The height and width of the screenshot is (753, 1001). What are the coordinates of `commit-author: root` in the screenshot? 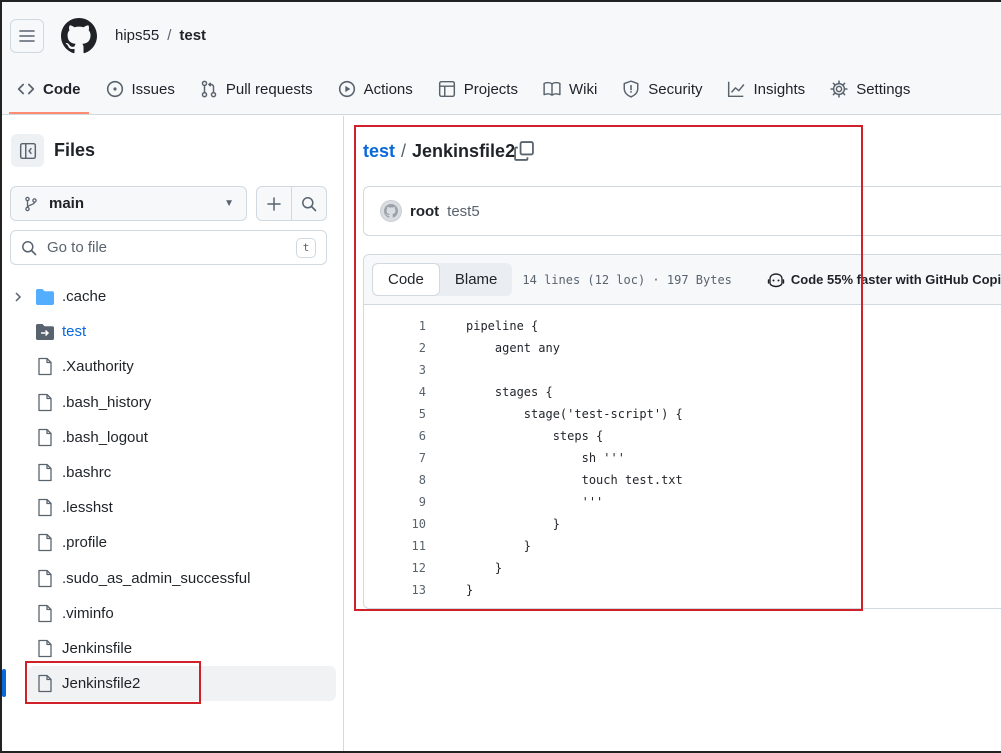 It's located at (424, 211).